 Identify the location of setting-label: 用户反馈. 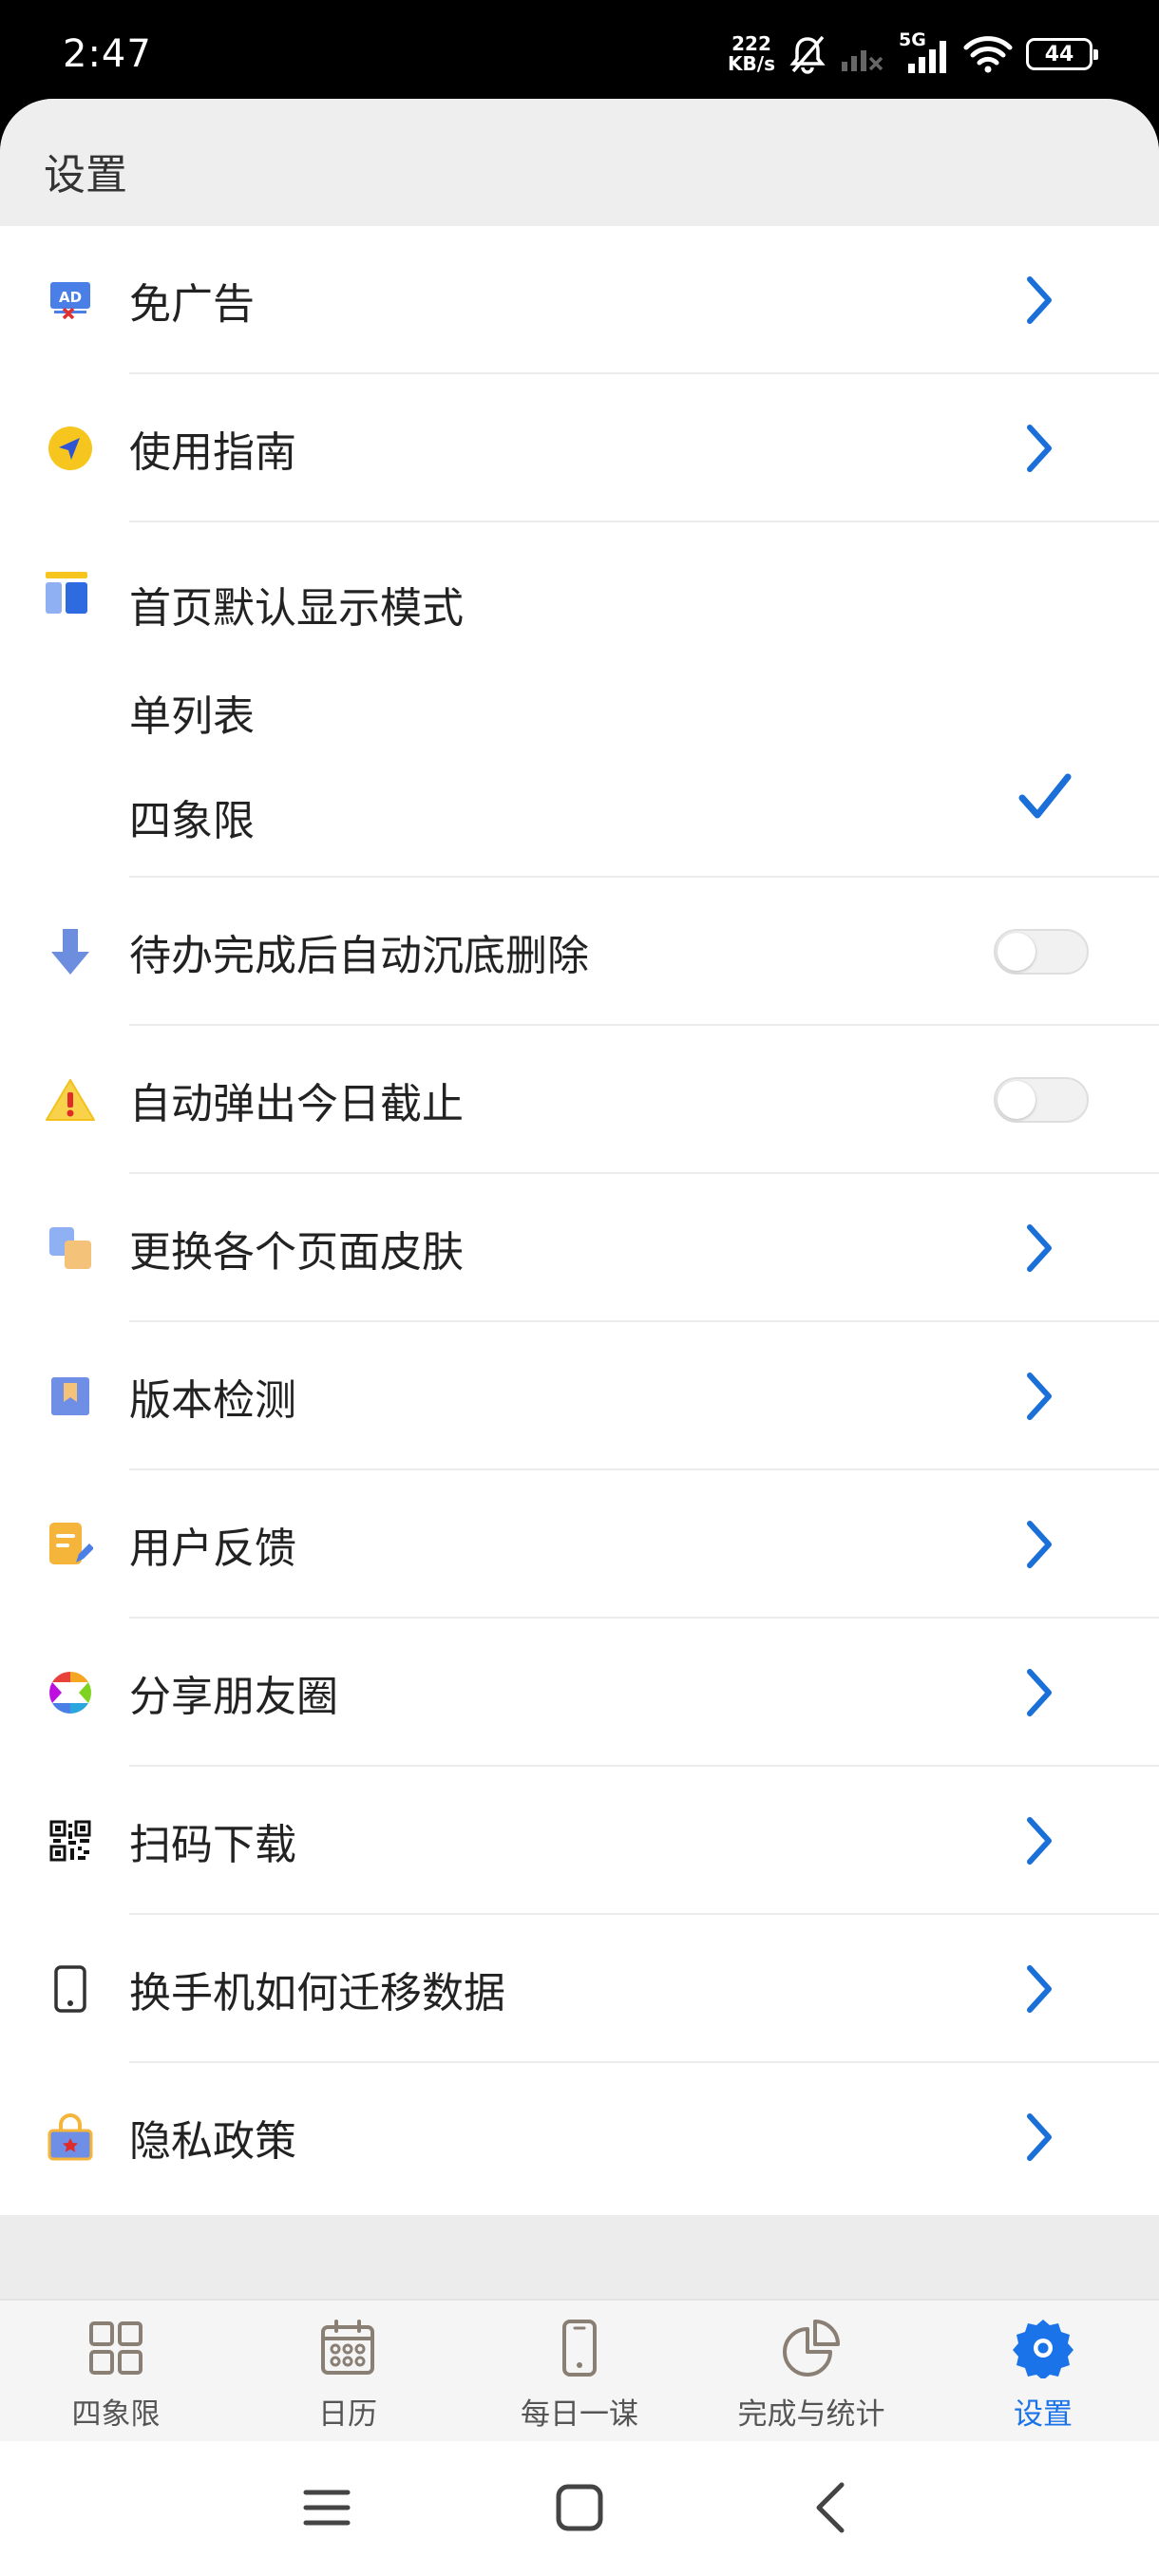
(212, 1549).